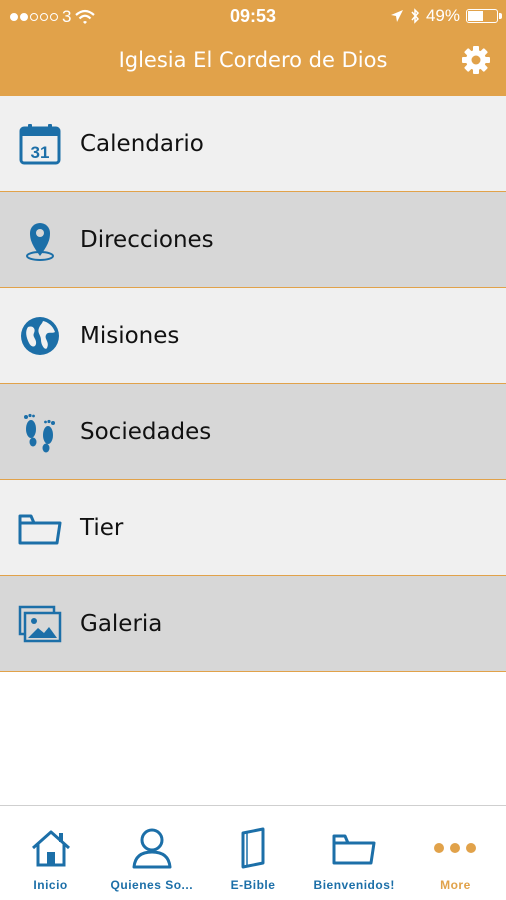  What do you see at coordinates (253, 432) in the screenshot?
I see `menu-item-sociedades: Sociedades` at bounding box center [253, 432].